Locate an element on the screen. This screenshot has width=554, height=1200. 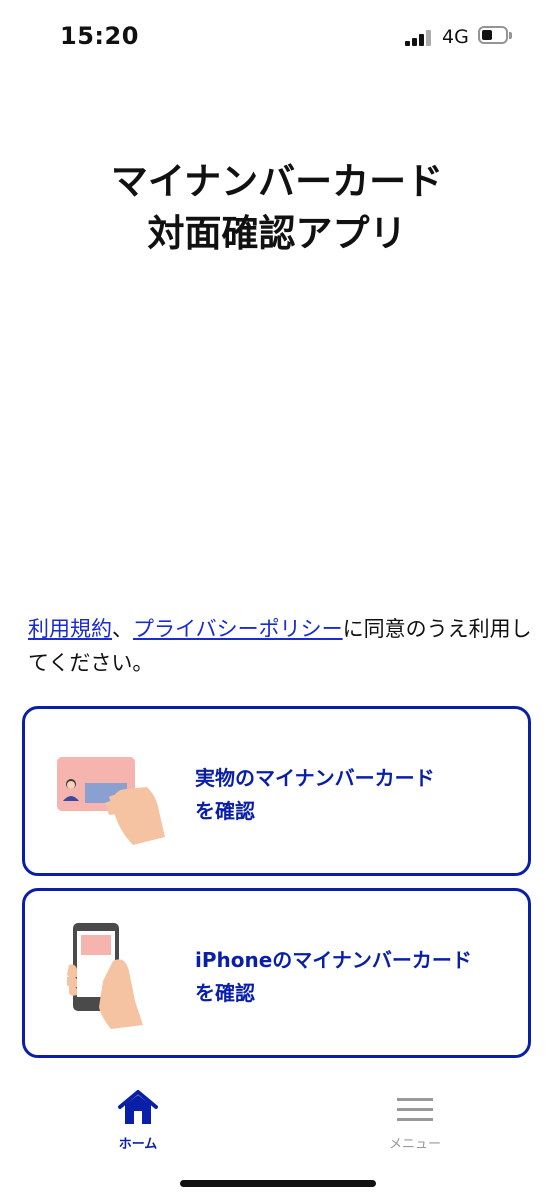
terms-link: 利用規約 is located at coordinates (70, 629).